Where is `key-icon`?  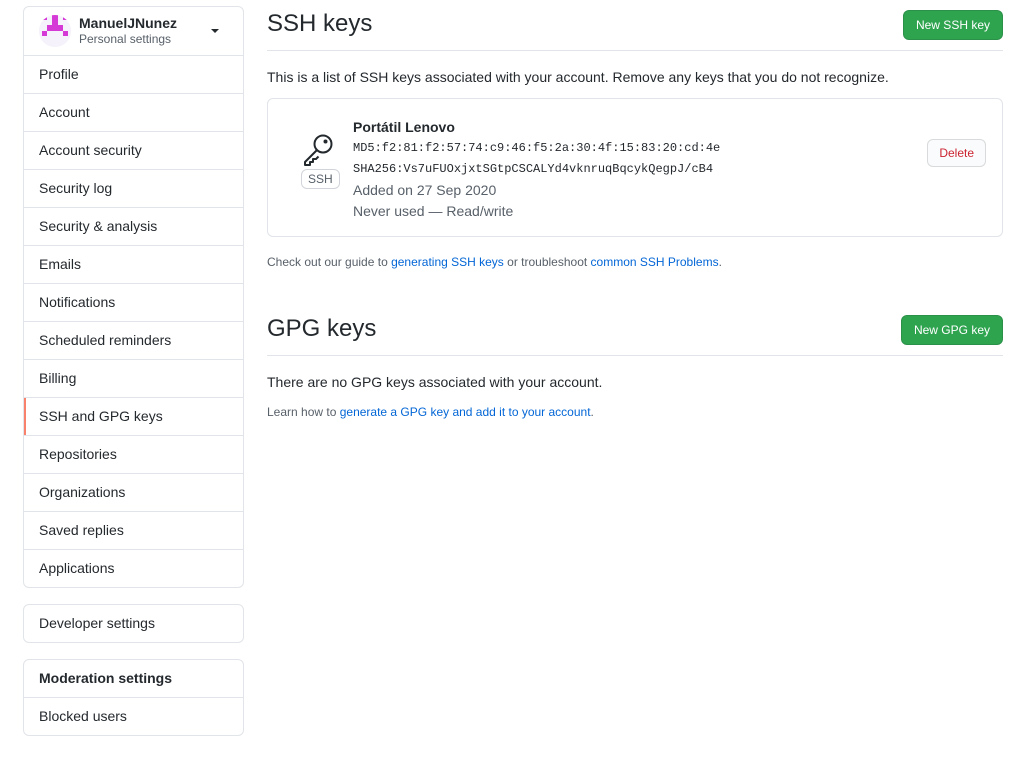
key-icon is located at coordinates (318, 150).